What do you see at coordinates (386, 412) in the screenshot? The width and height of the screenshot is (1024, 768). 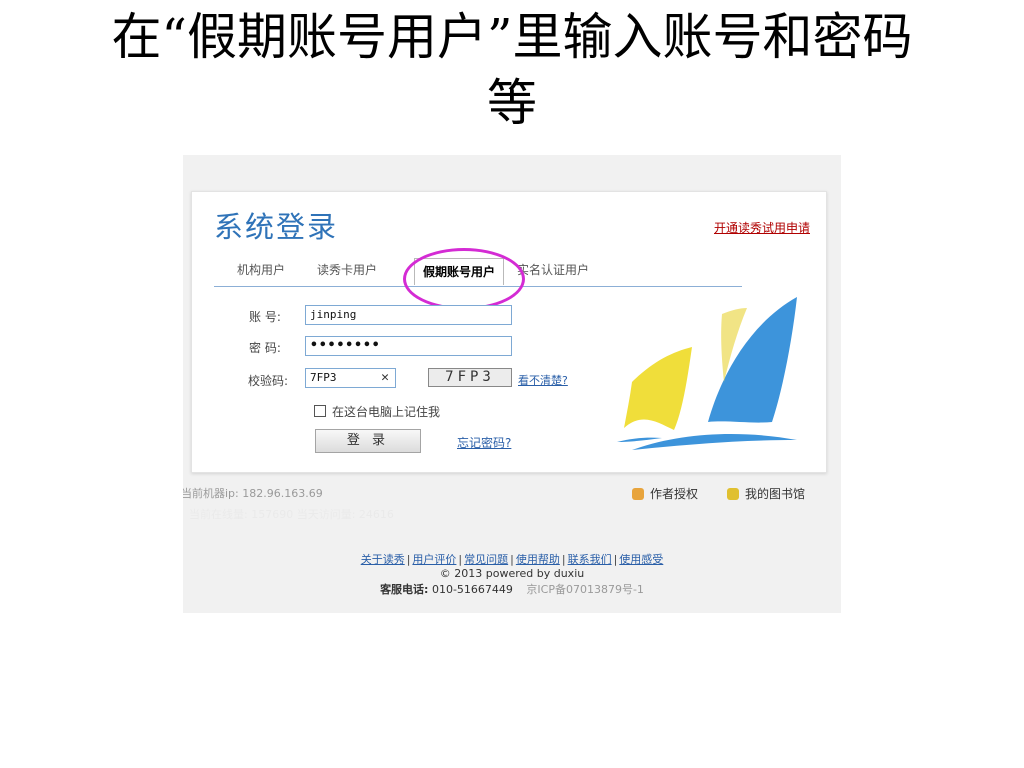 I see `remember-me-label: 在这台电脑上记住我` at bounding box center [386, 412].